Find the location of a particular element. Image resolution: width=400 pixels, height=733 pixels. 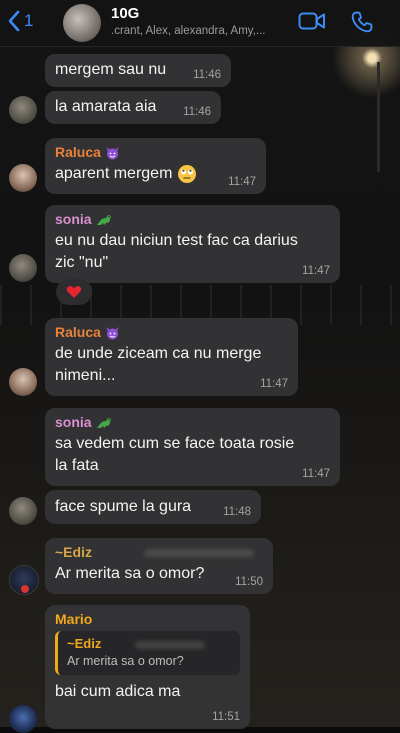

message-text: aparent mergem is located at coordinates (114, 174).